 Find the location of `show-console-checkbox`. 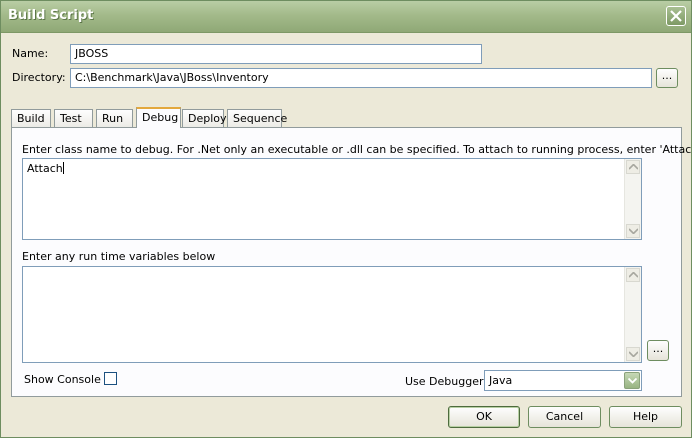

show-console-checkbox is located at coordinates (110, 378).